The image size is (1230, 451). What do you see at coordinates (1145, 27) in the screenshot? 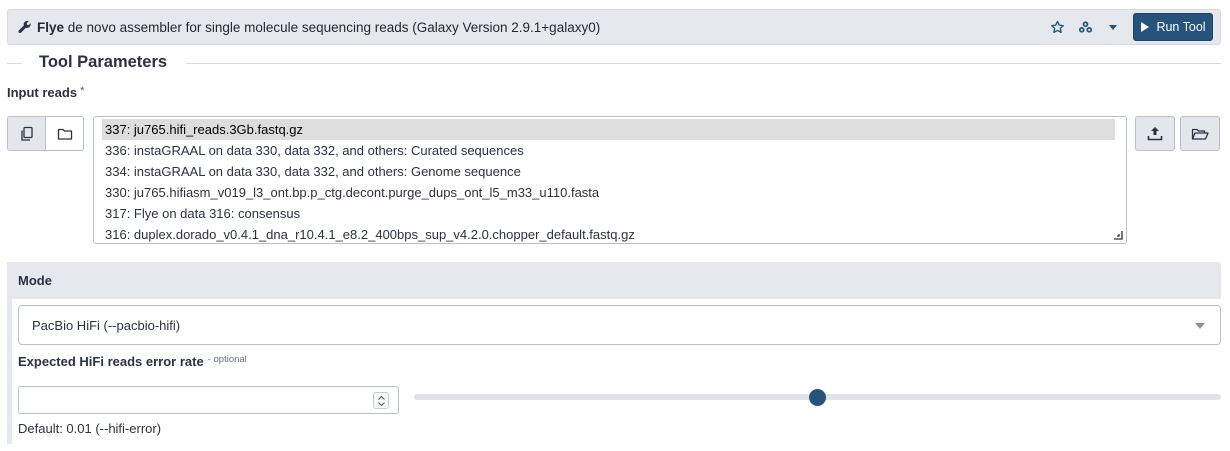
I see `play-icon` at bounding box center [1145, 27].